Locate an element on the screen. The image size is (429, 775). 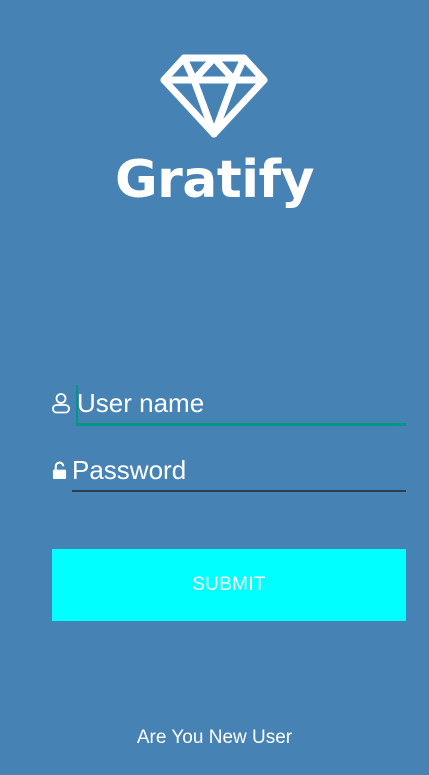
password-field is located at coordinates (230, 474).